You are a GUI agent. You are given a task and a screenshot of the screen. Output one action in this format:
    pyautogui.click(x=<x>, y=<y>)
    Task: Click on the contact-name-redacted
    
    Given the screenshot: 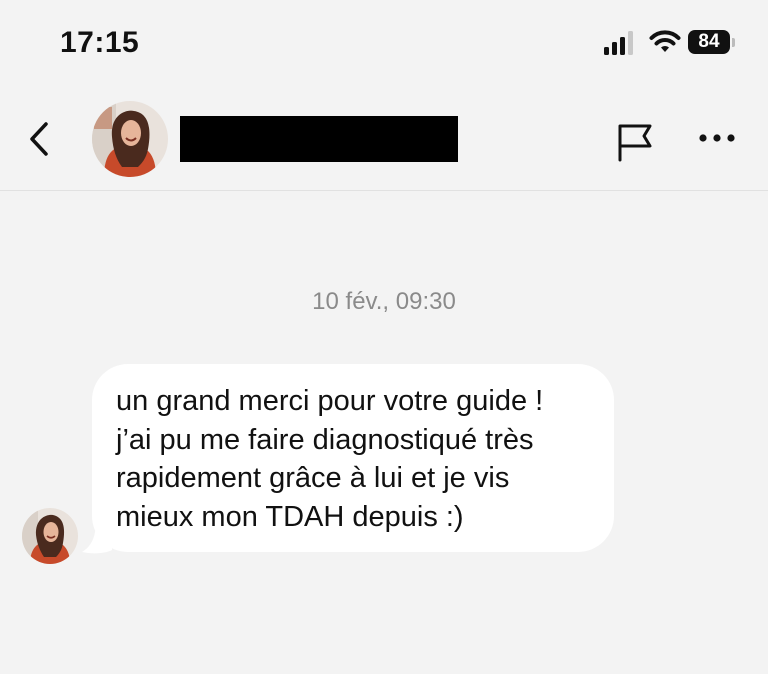 What is the action you would take?
    pyautogui.click(x=319, y=139)
    